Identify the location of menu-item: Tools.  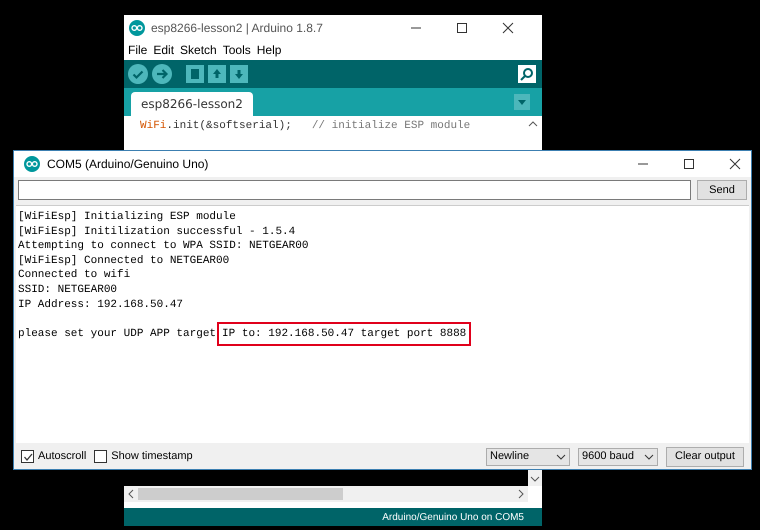
(236, 50).